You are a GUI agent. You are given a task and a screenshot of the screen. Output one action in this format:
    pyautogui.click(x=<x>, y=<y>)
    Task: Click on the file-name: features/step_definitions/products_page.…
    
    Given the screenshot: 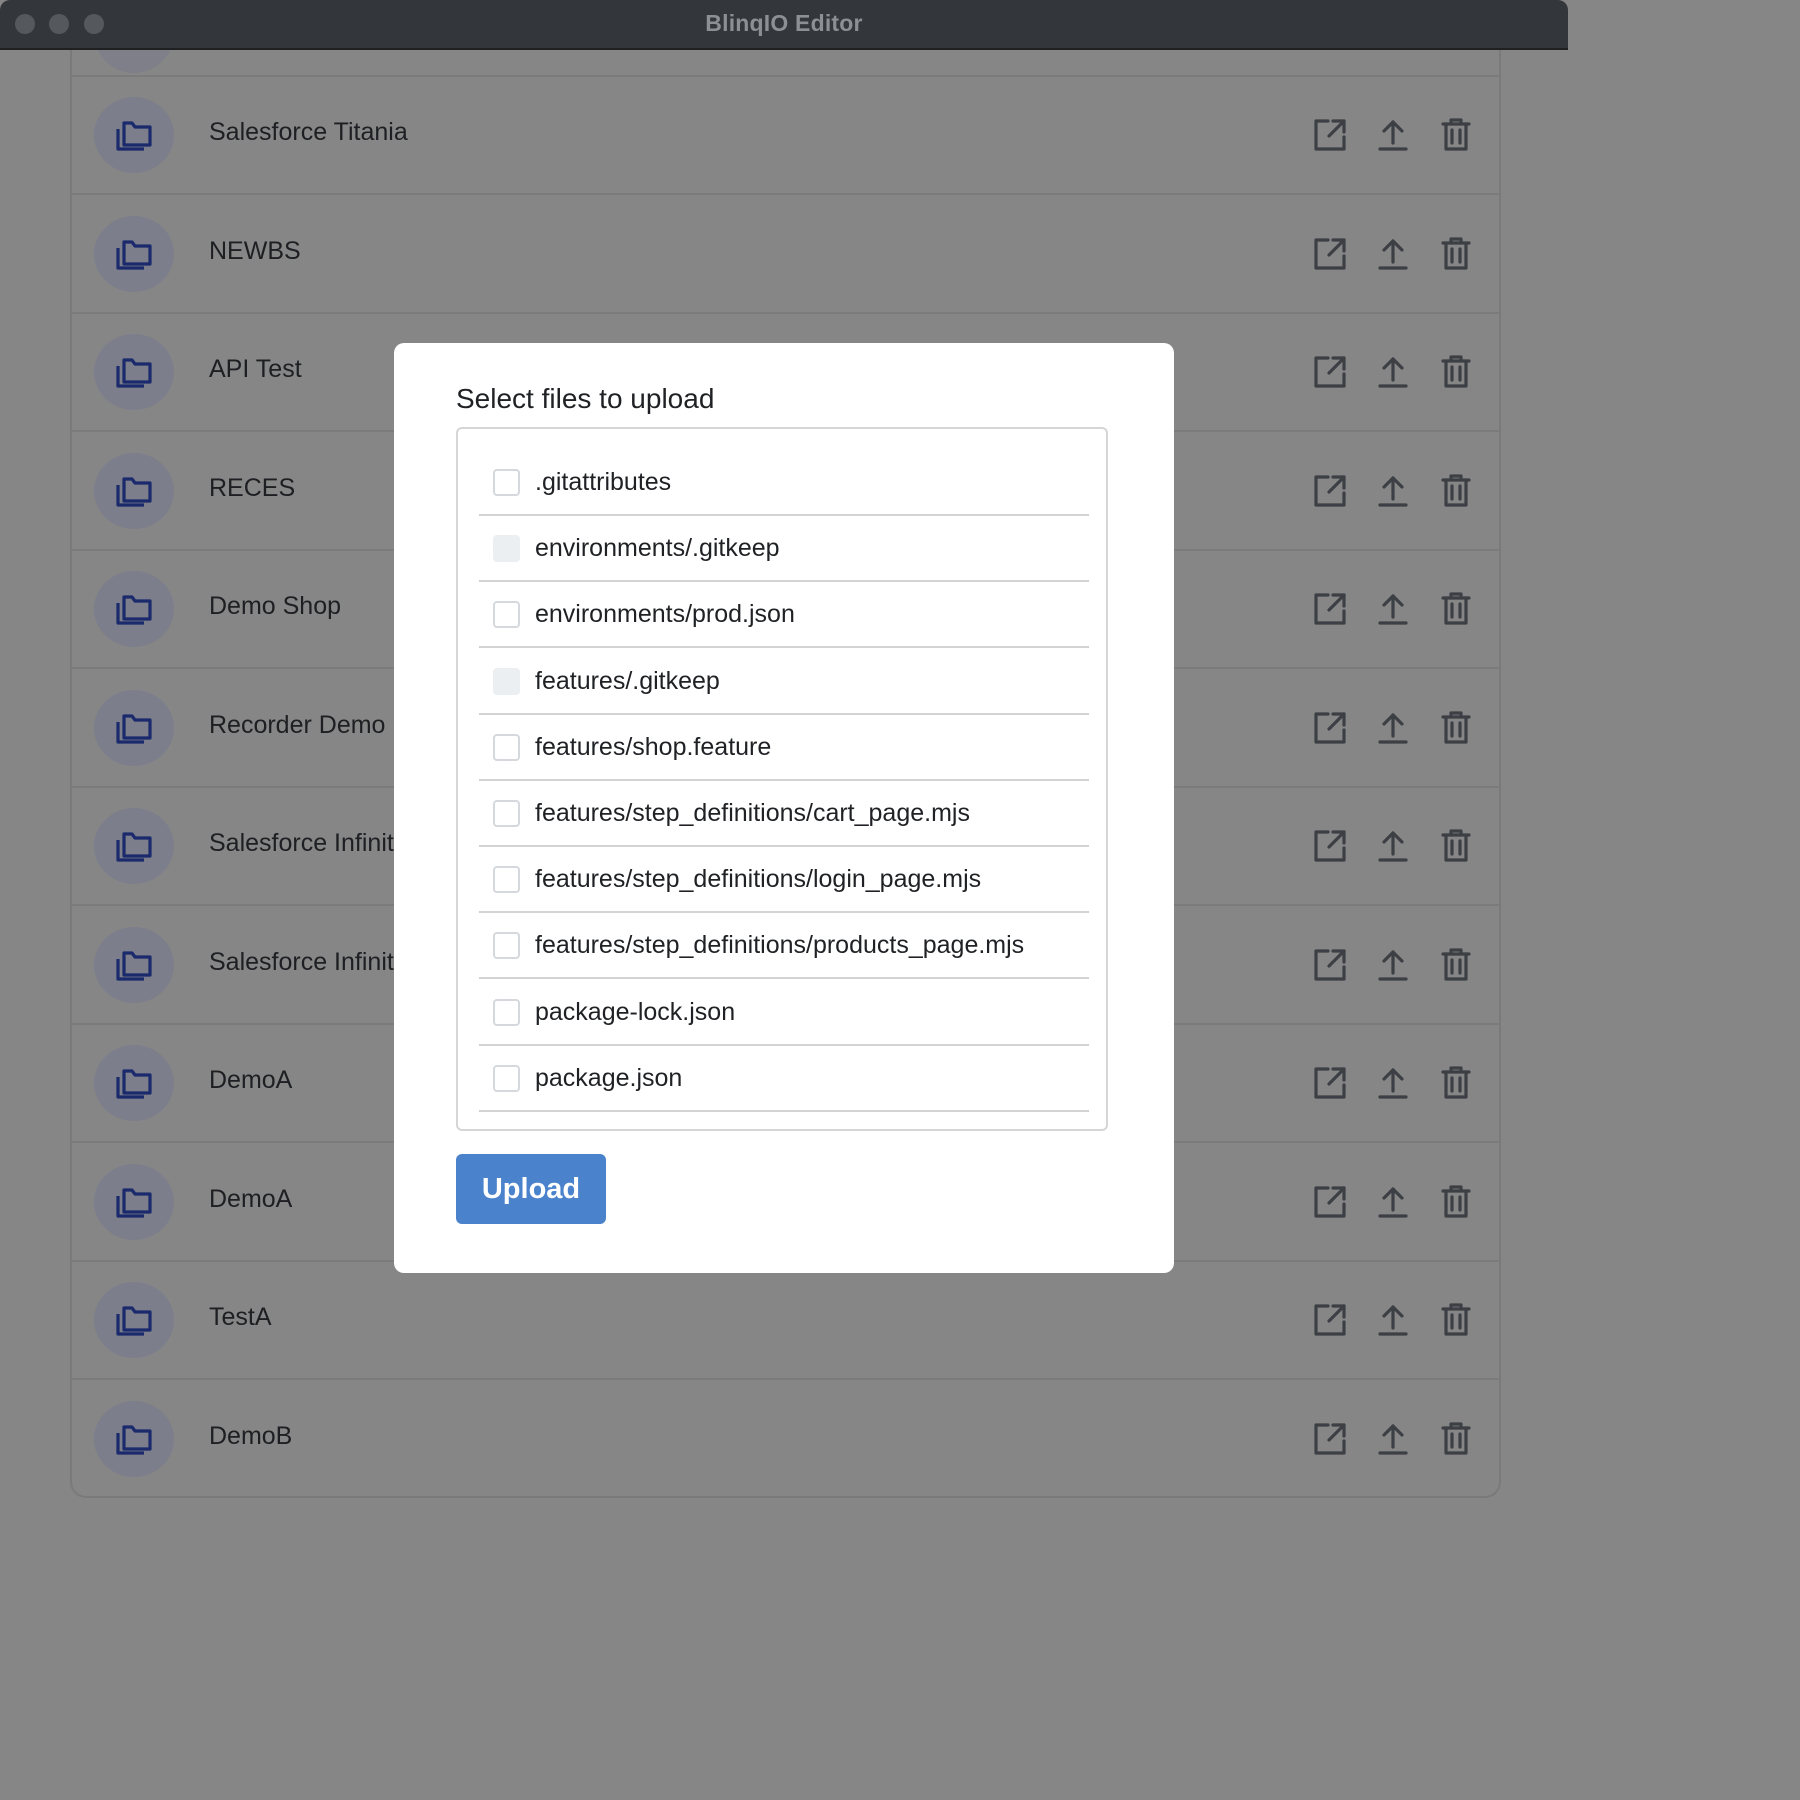 What is the action you would take?
    pyautogui.click(x=780, y=945)
    